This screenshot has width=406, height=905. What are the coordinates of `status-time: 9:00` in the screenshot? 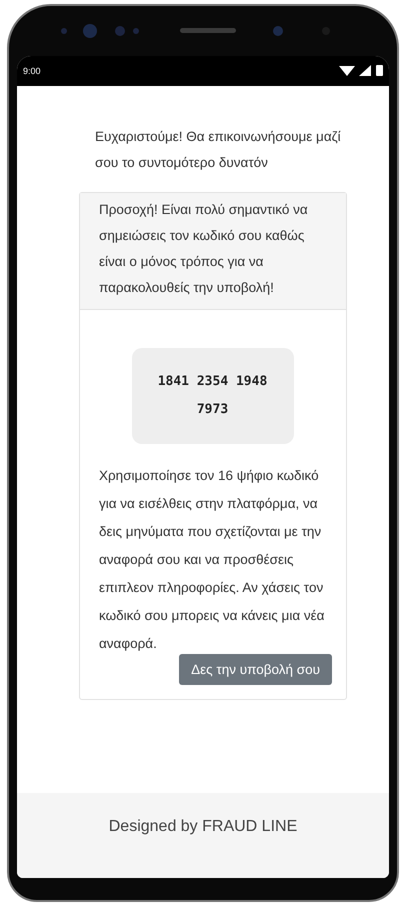 It's located at (32, 71).